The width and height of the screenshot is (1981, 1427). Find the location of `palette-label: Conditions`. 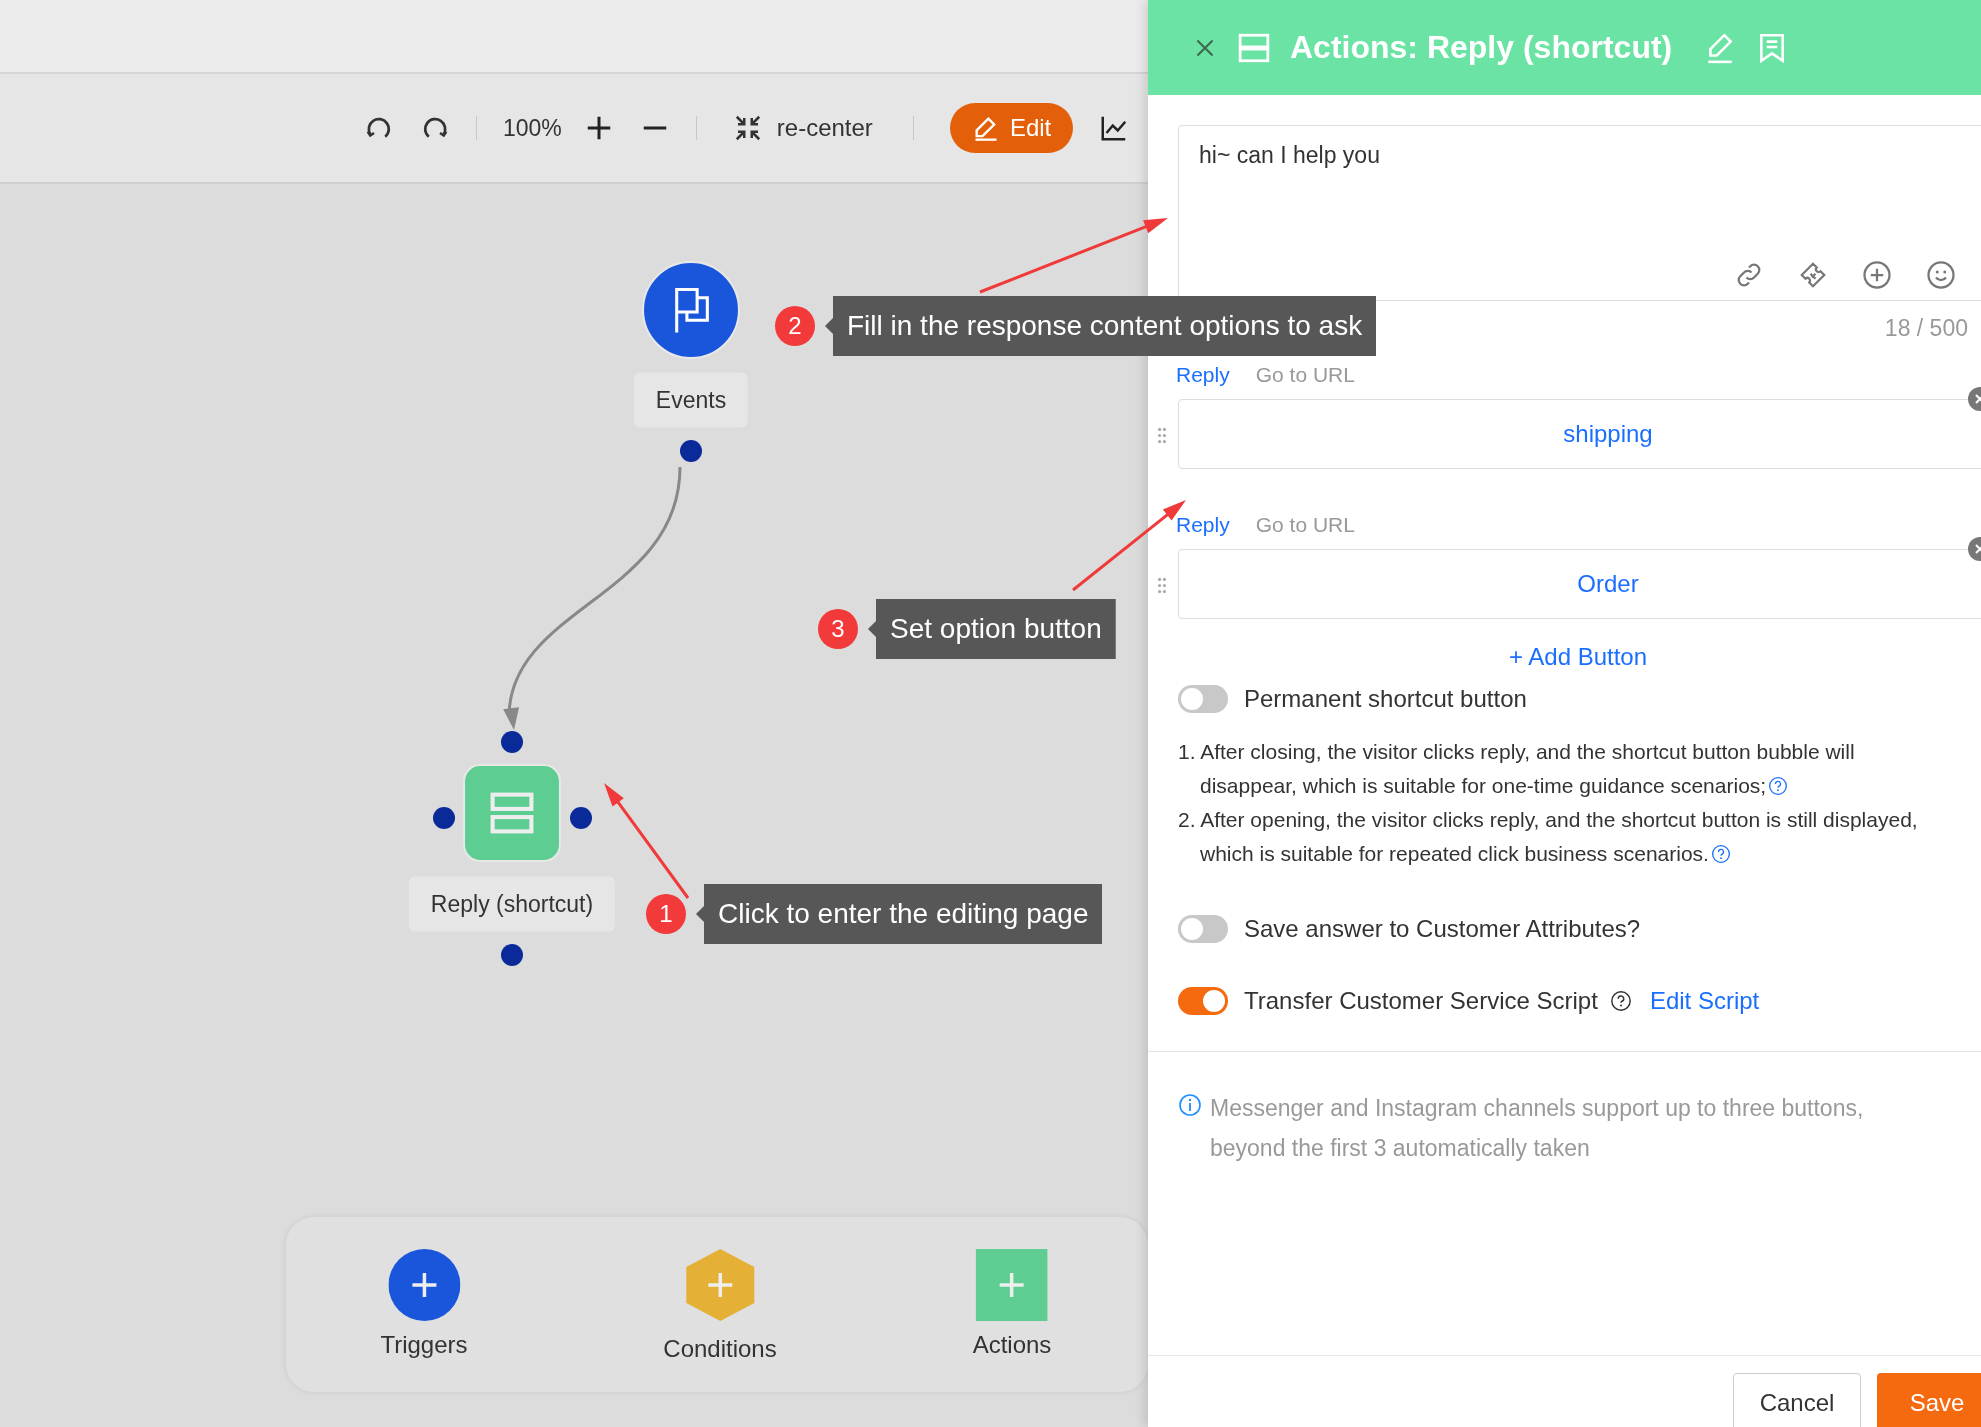

palette-label: Conditions is located at coordinates (720, 1349).